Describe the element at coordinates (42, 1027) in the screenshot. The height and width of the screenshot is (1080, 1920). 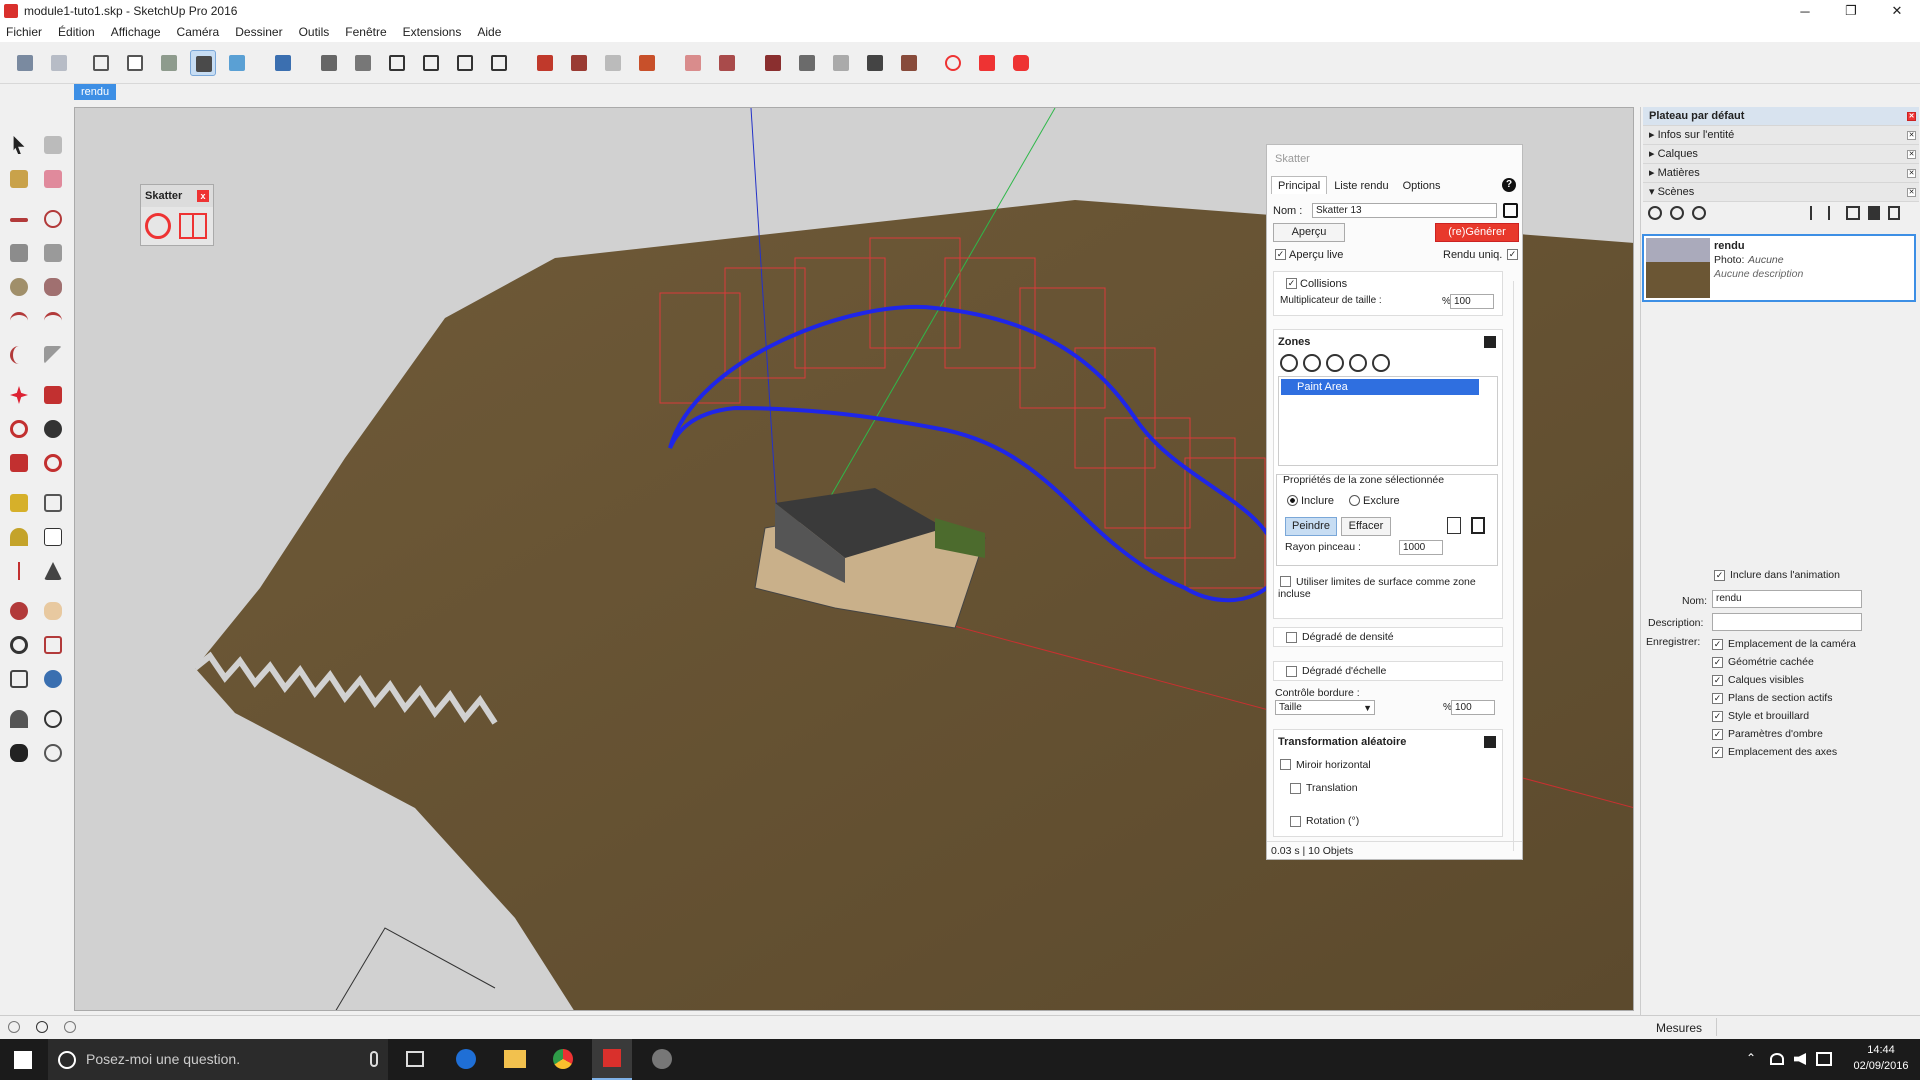
I see `credits-icon` at that location.